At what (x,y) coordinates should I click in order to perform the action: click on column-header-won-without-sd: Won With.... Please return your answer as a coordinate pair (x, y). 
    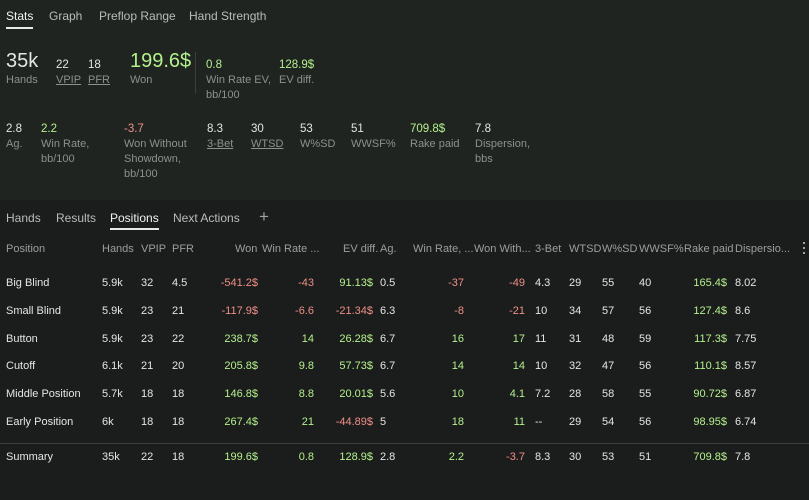
    Looking at the image, I should click on (502, 249).